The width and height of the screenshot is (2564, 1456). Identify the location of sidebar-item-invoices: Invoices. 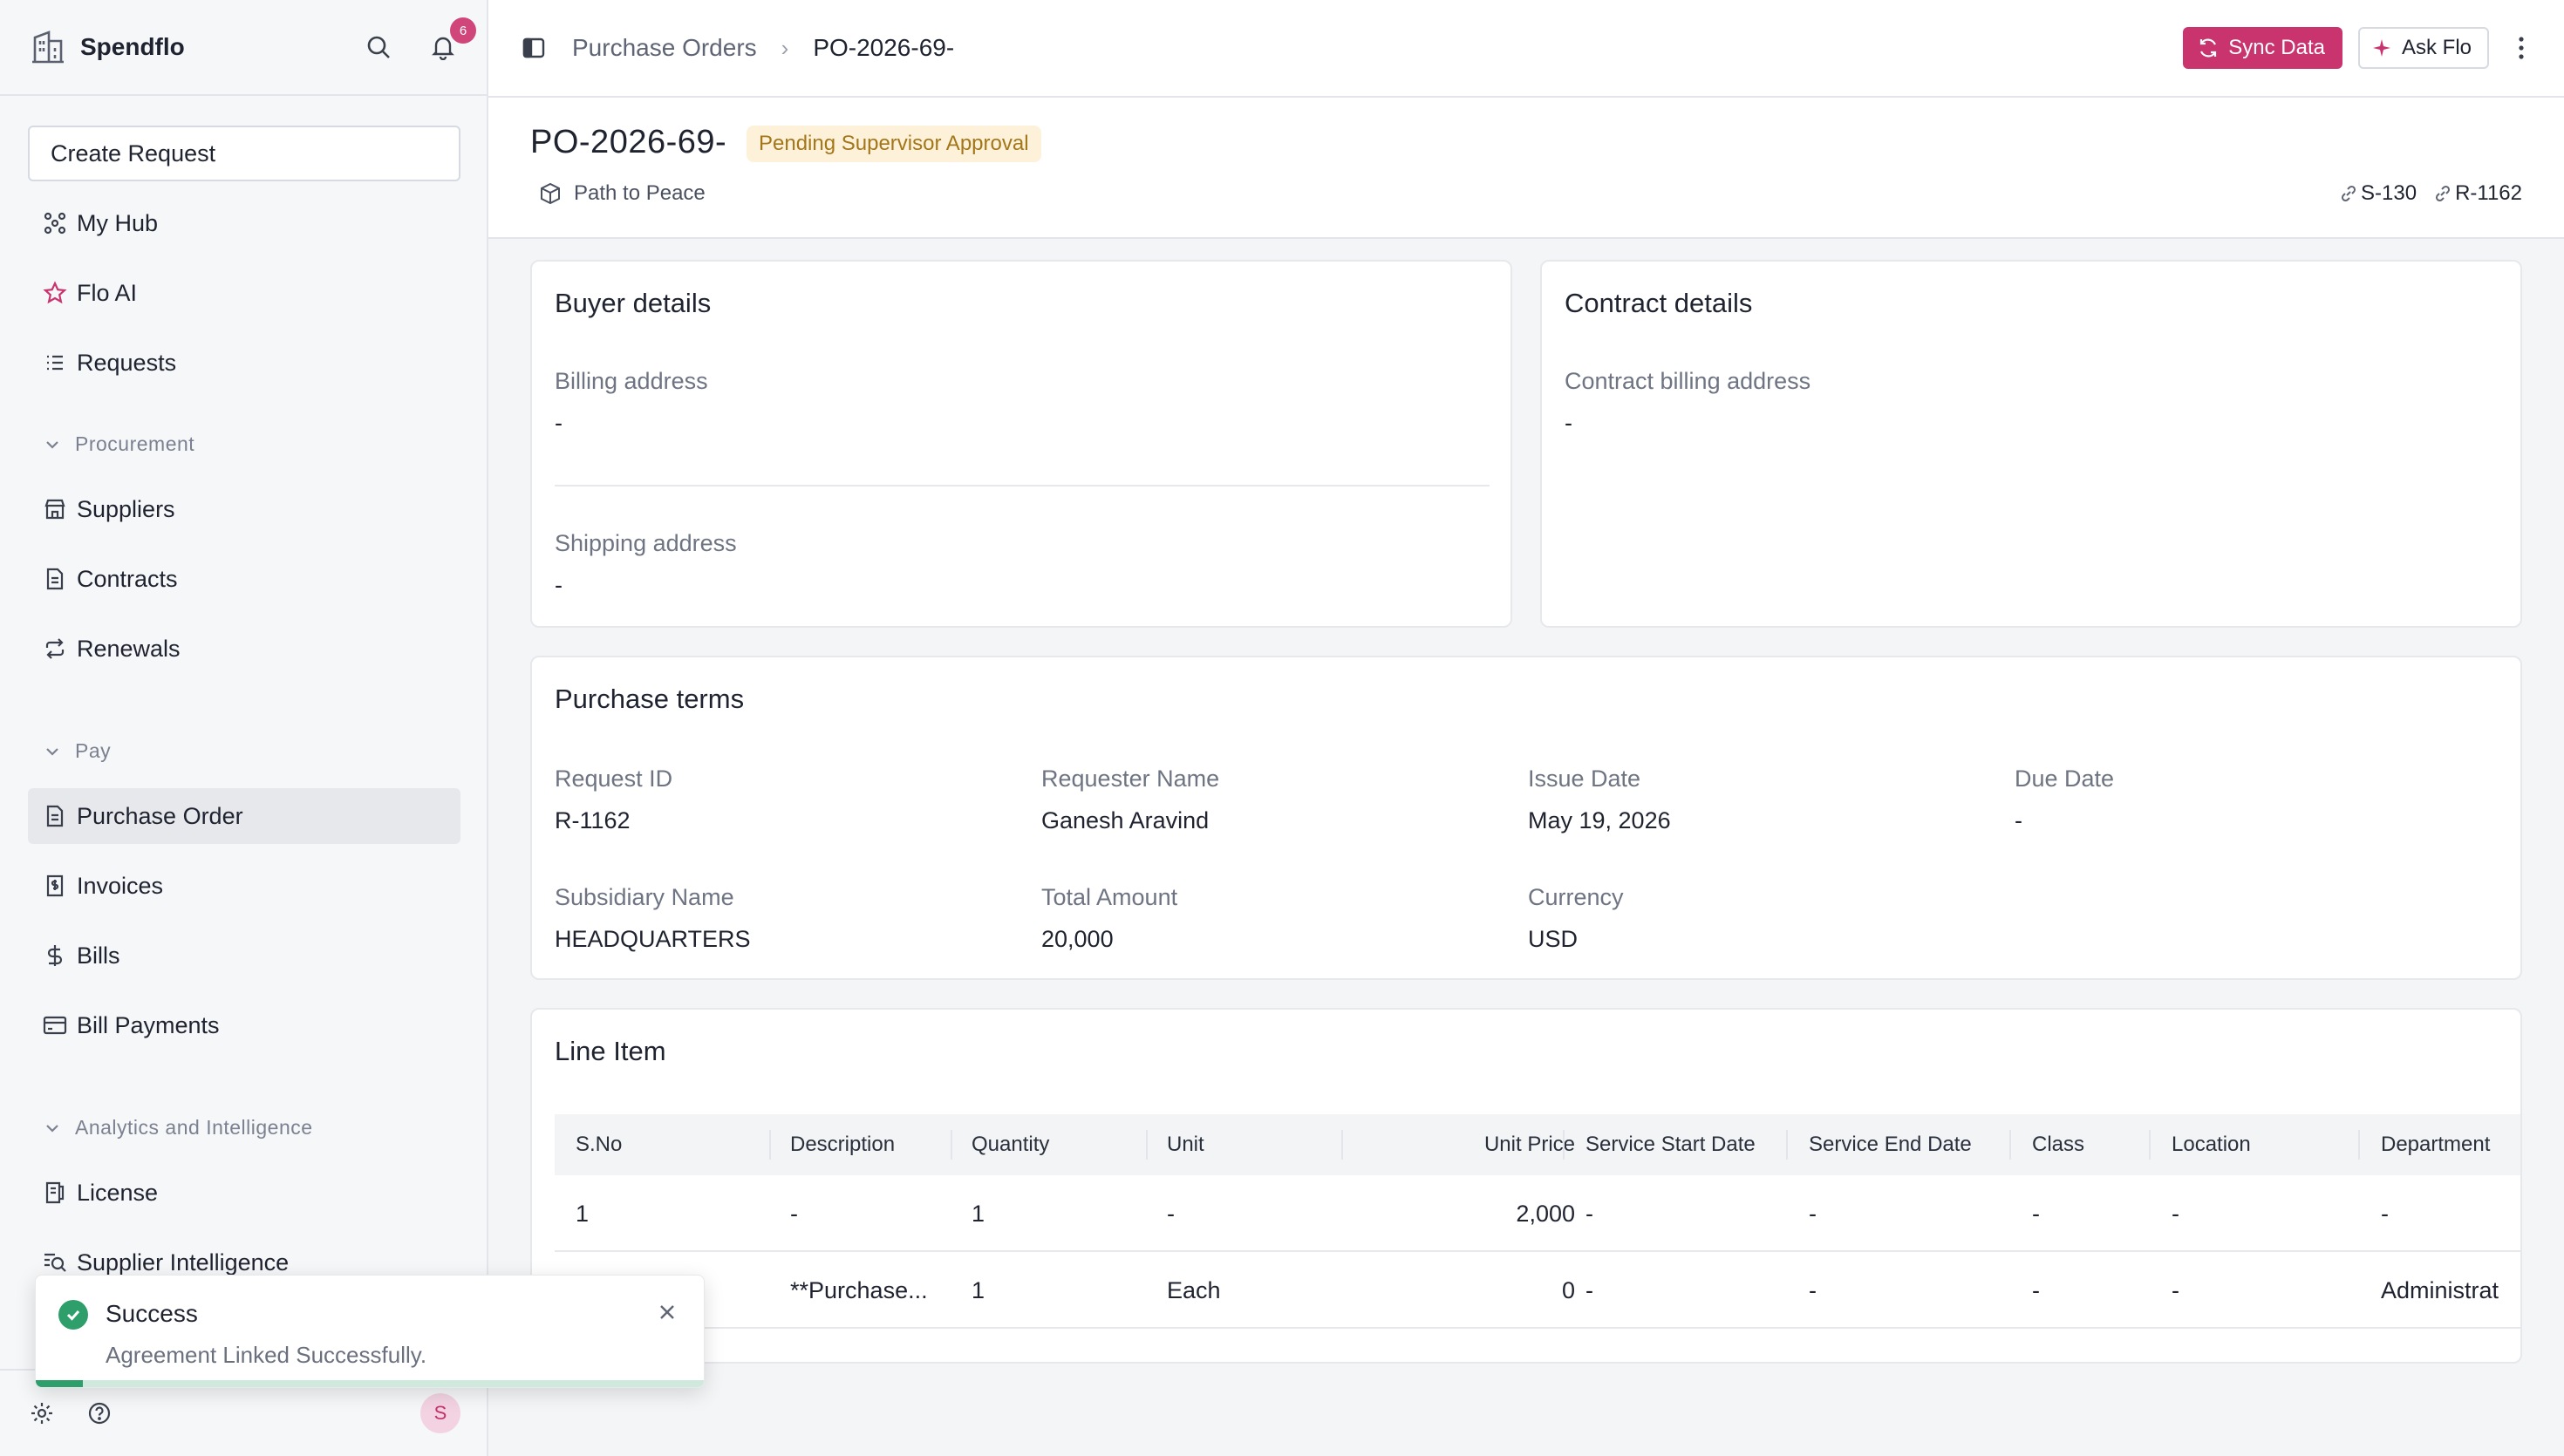
(244, 886).